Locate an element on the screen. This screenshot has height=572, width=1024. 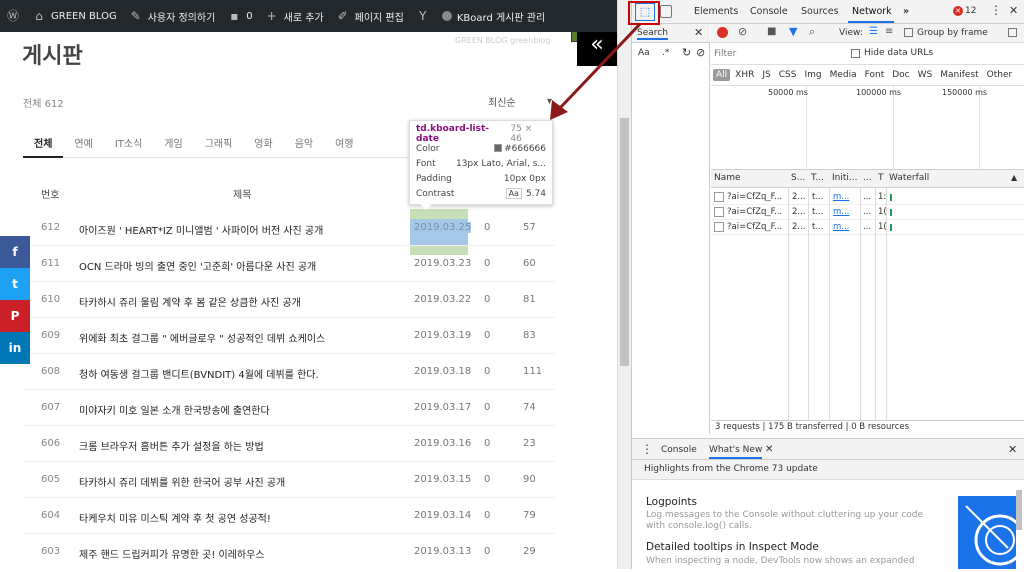
wp-logo-menu: Ⓦ is located at coordinates (13, 16).